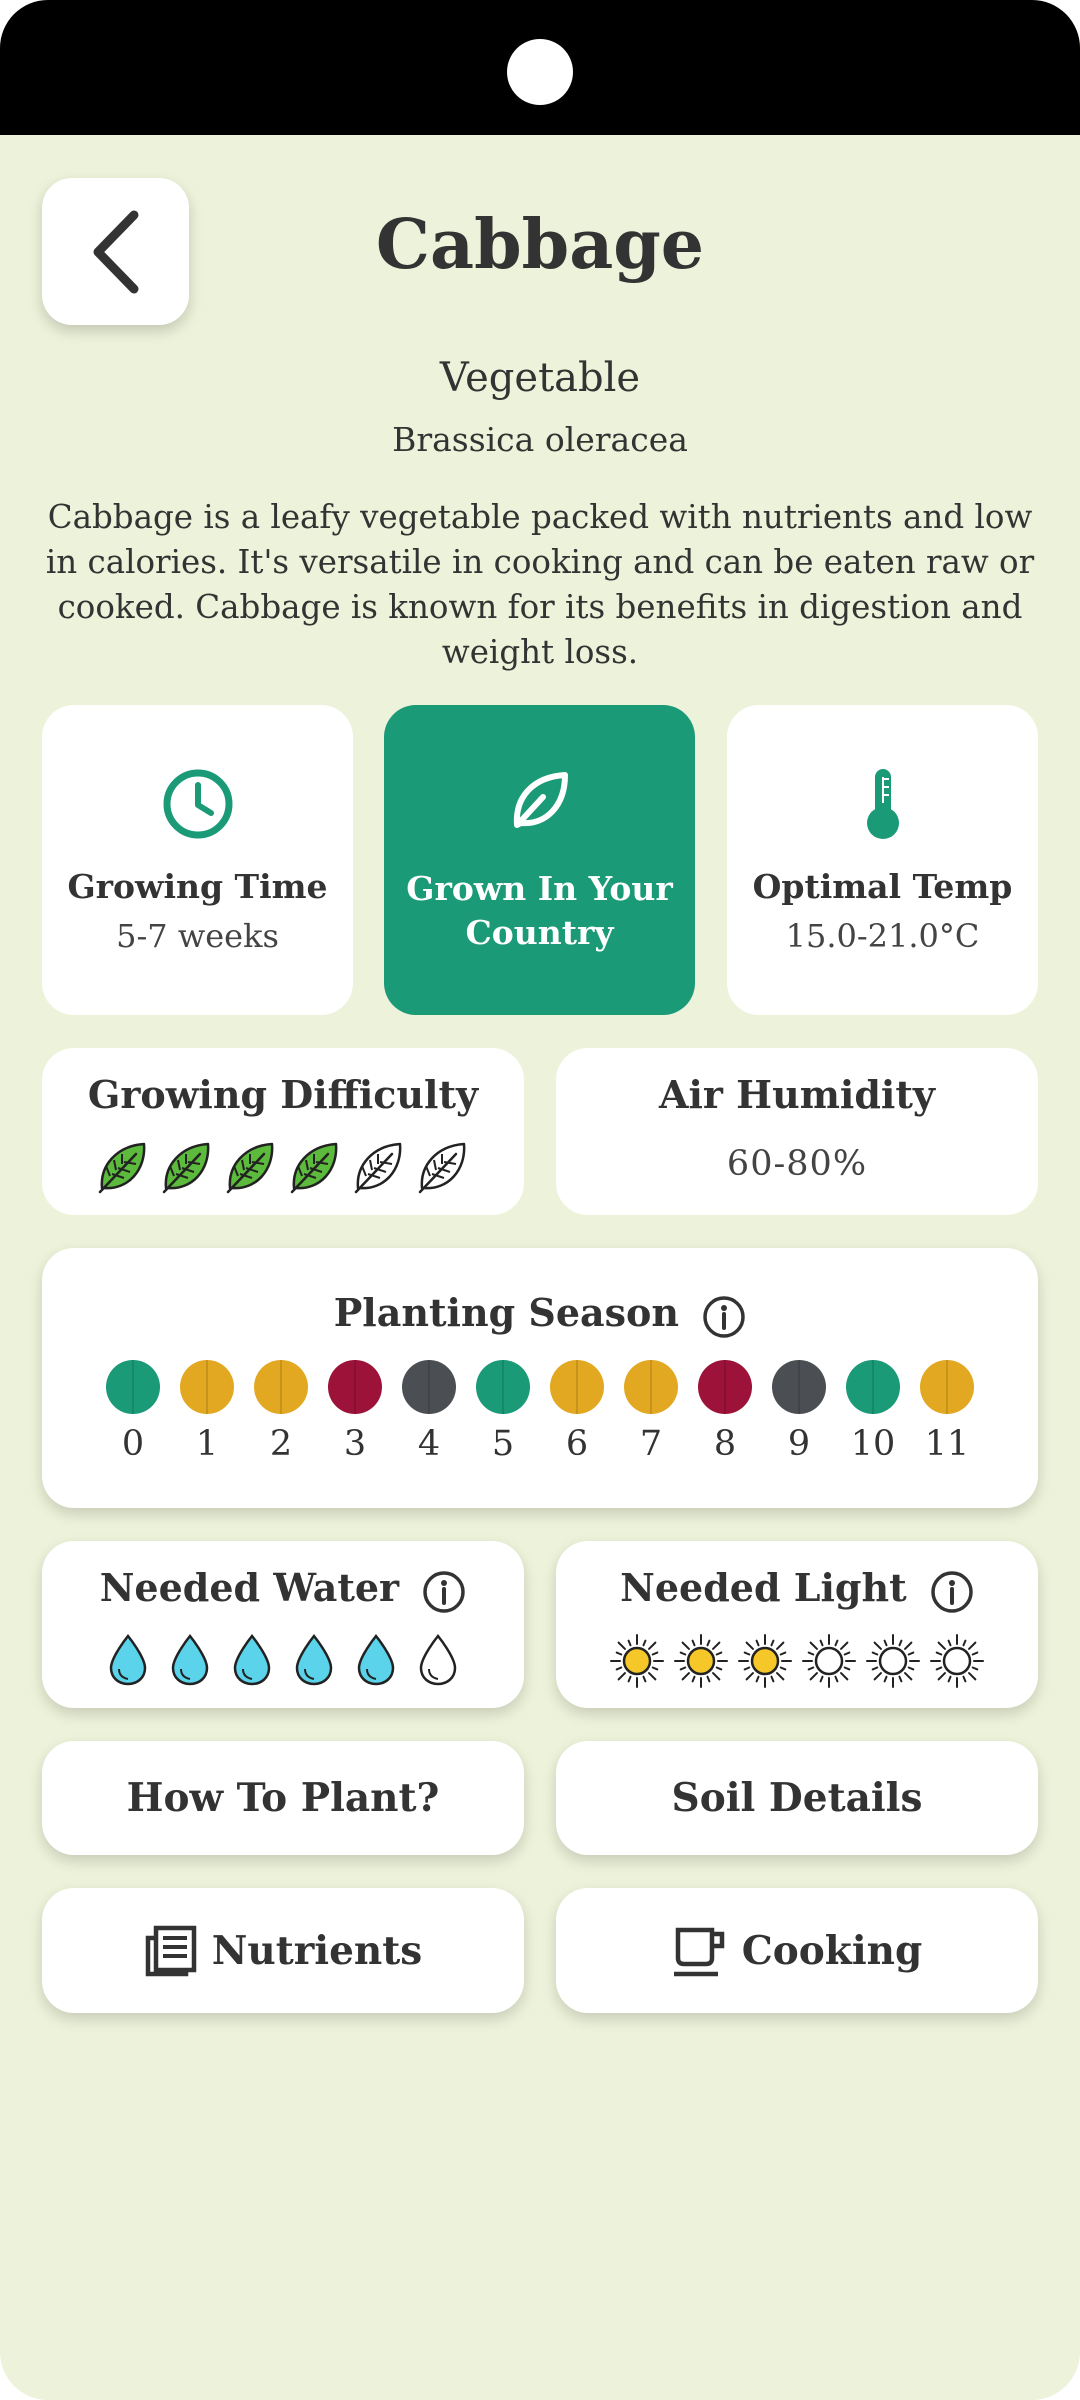 The height and width of the screenshot is (2400, 1080). What do you see at coordinates (283, 1660) in the screenshot?
I see `water-rating` at bounding box center [283, 1660].